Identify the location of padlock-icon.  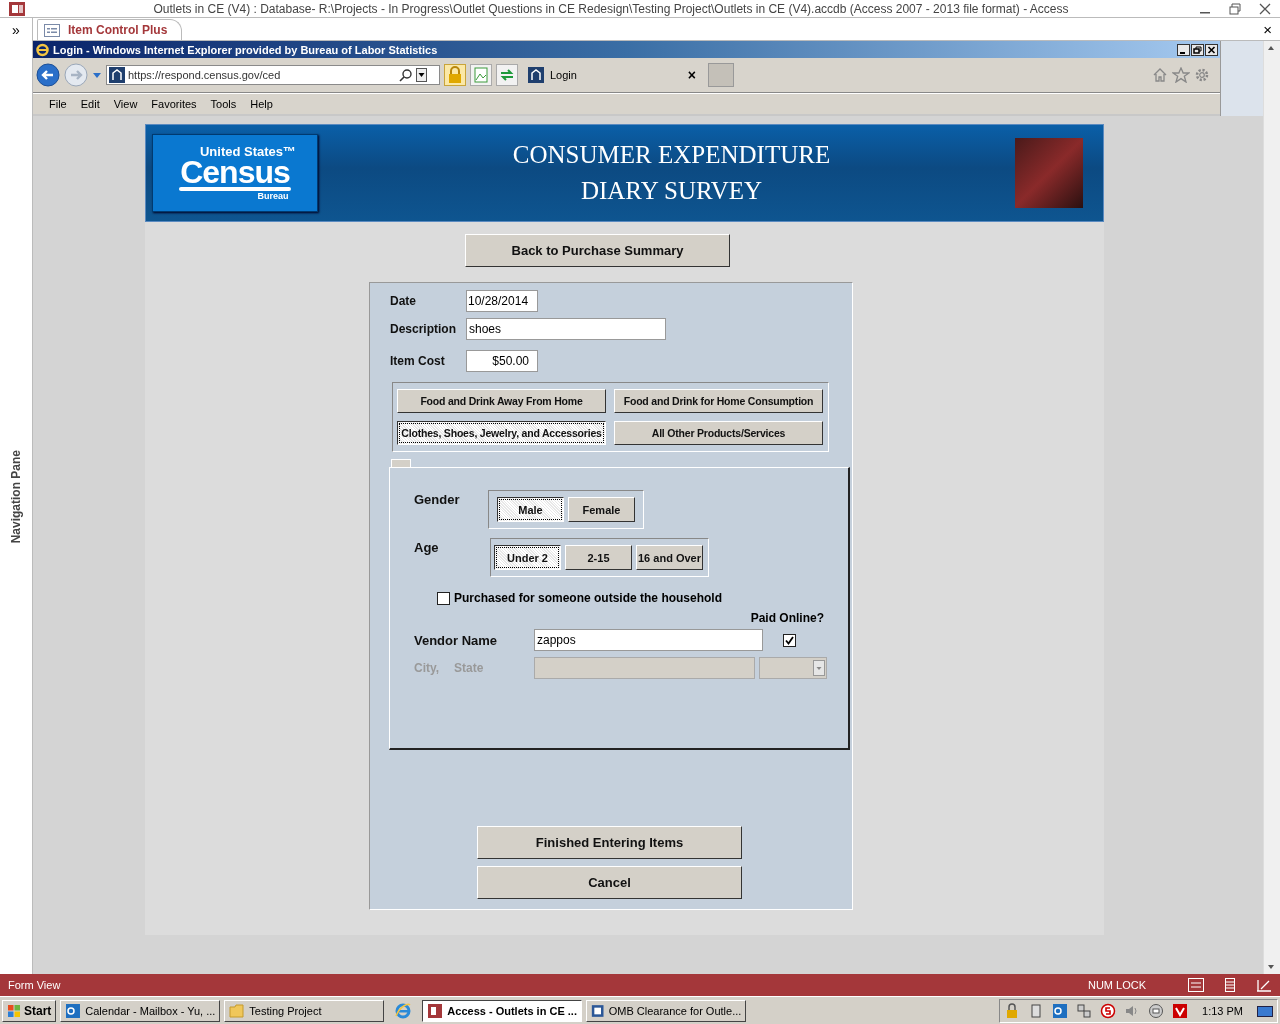
(455, 75).